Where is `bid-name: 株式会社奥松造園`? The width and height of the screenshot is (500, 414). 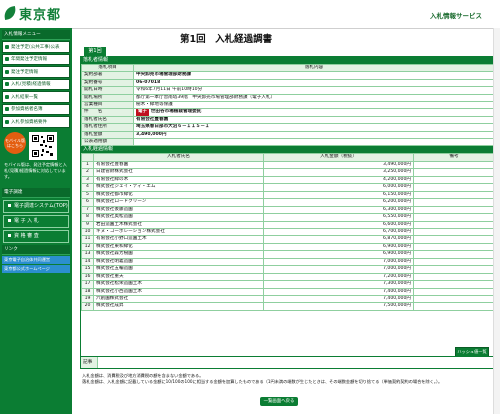
bid-name: 株式会社奥松造園 is located at coordinates (178, 217).